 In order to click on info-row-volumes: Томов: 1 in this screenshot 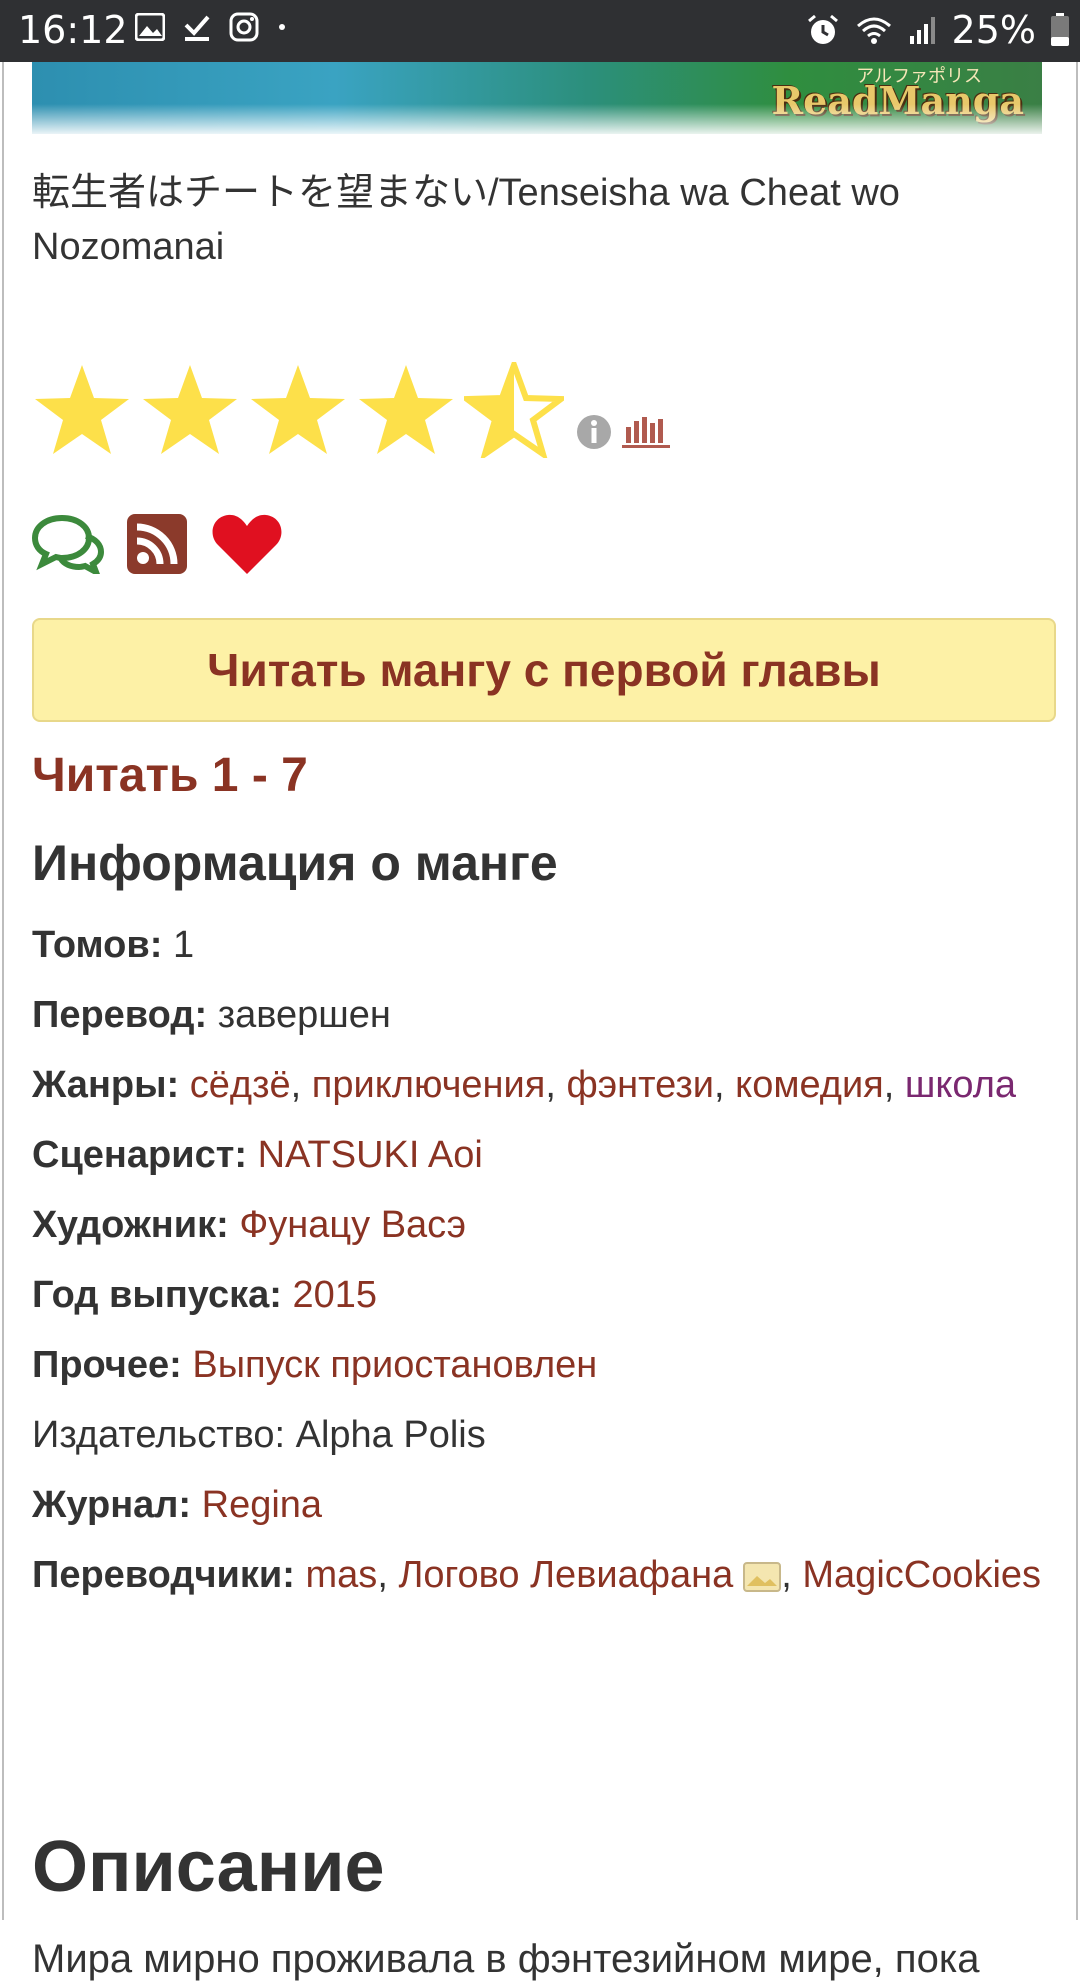, I will do `click(537, 945)`.